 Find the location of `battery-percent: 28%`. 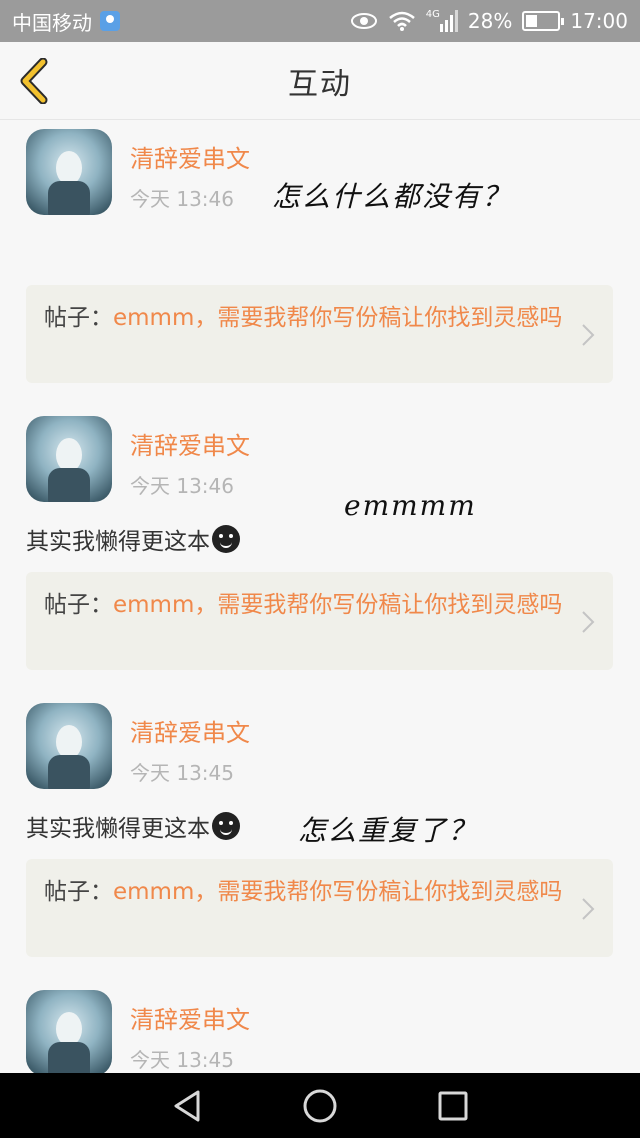

battery-percent: 28% is located at coordinates (490, 21).